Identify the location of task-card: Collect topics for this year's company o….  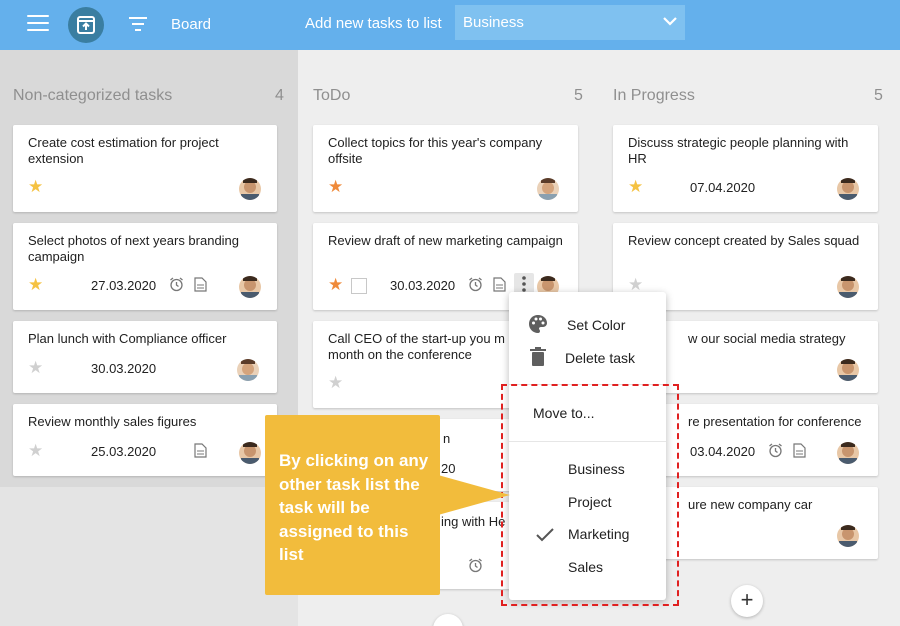
(445, 168).